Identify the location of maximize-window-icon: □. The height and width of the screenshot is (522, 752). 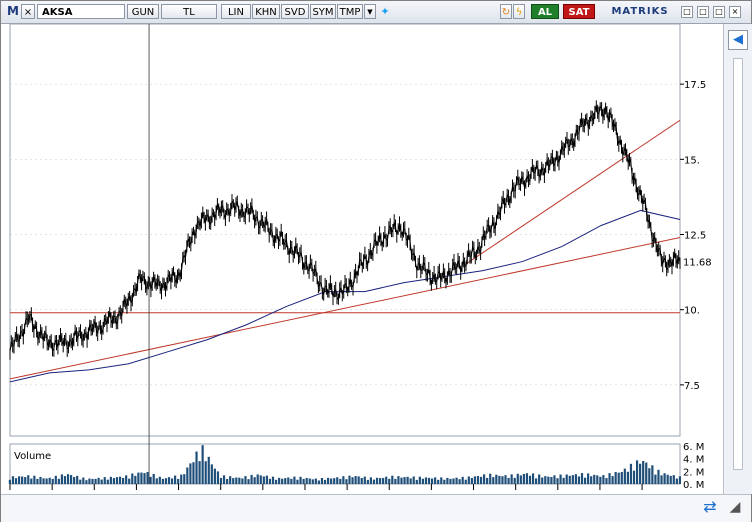
(703, 12).